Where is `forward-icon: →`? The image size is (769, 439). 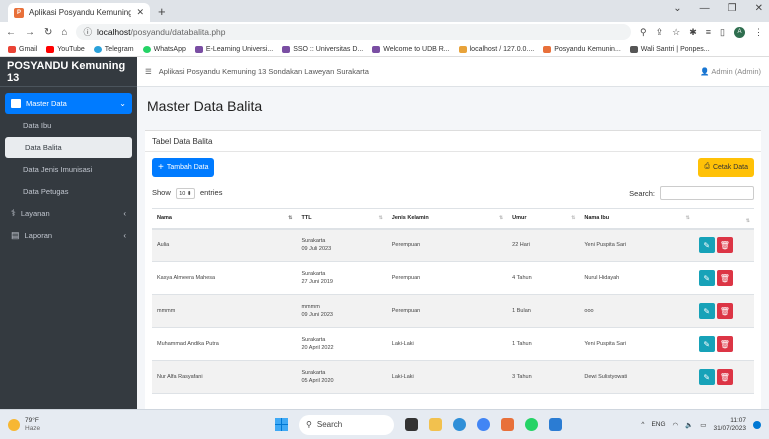
forward-icon: → is located at coordinates (30, 32).